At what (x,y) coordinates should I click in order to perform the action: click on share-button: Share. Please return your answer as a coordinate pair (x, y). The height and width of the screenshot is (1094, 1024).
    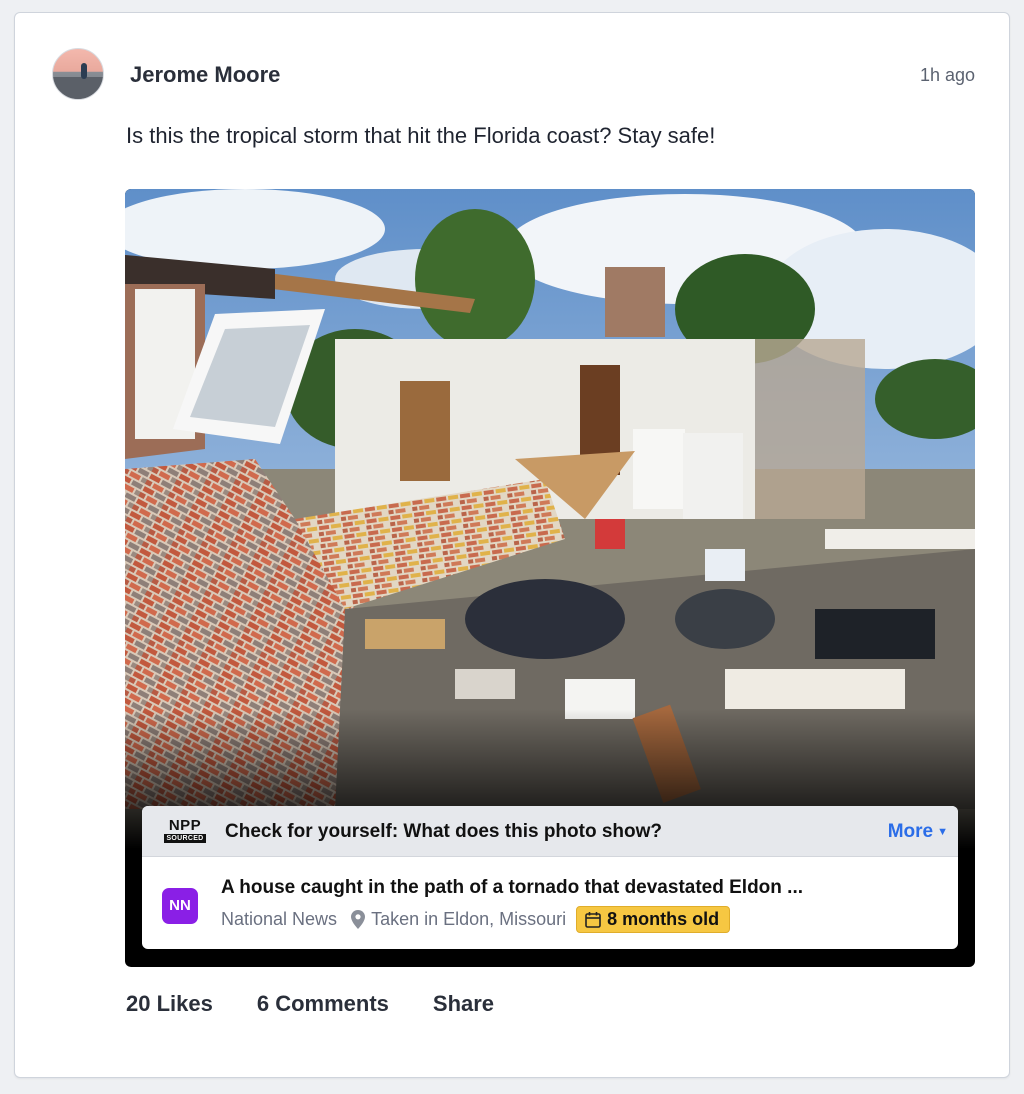
    Looking at the image, I should click on (463, 1004).